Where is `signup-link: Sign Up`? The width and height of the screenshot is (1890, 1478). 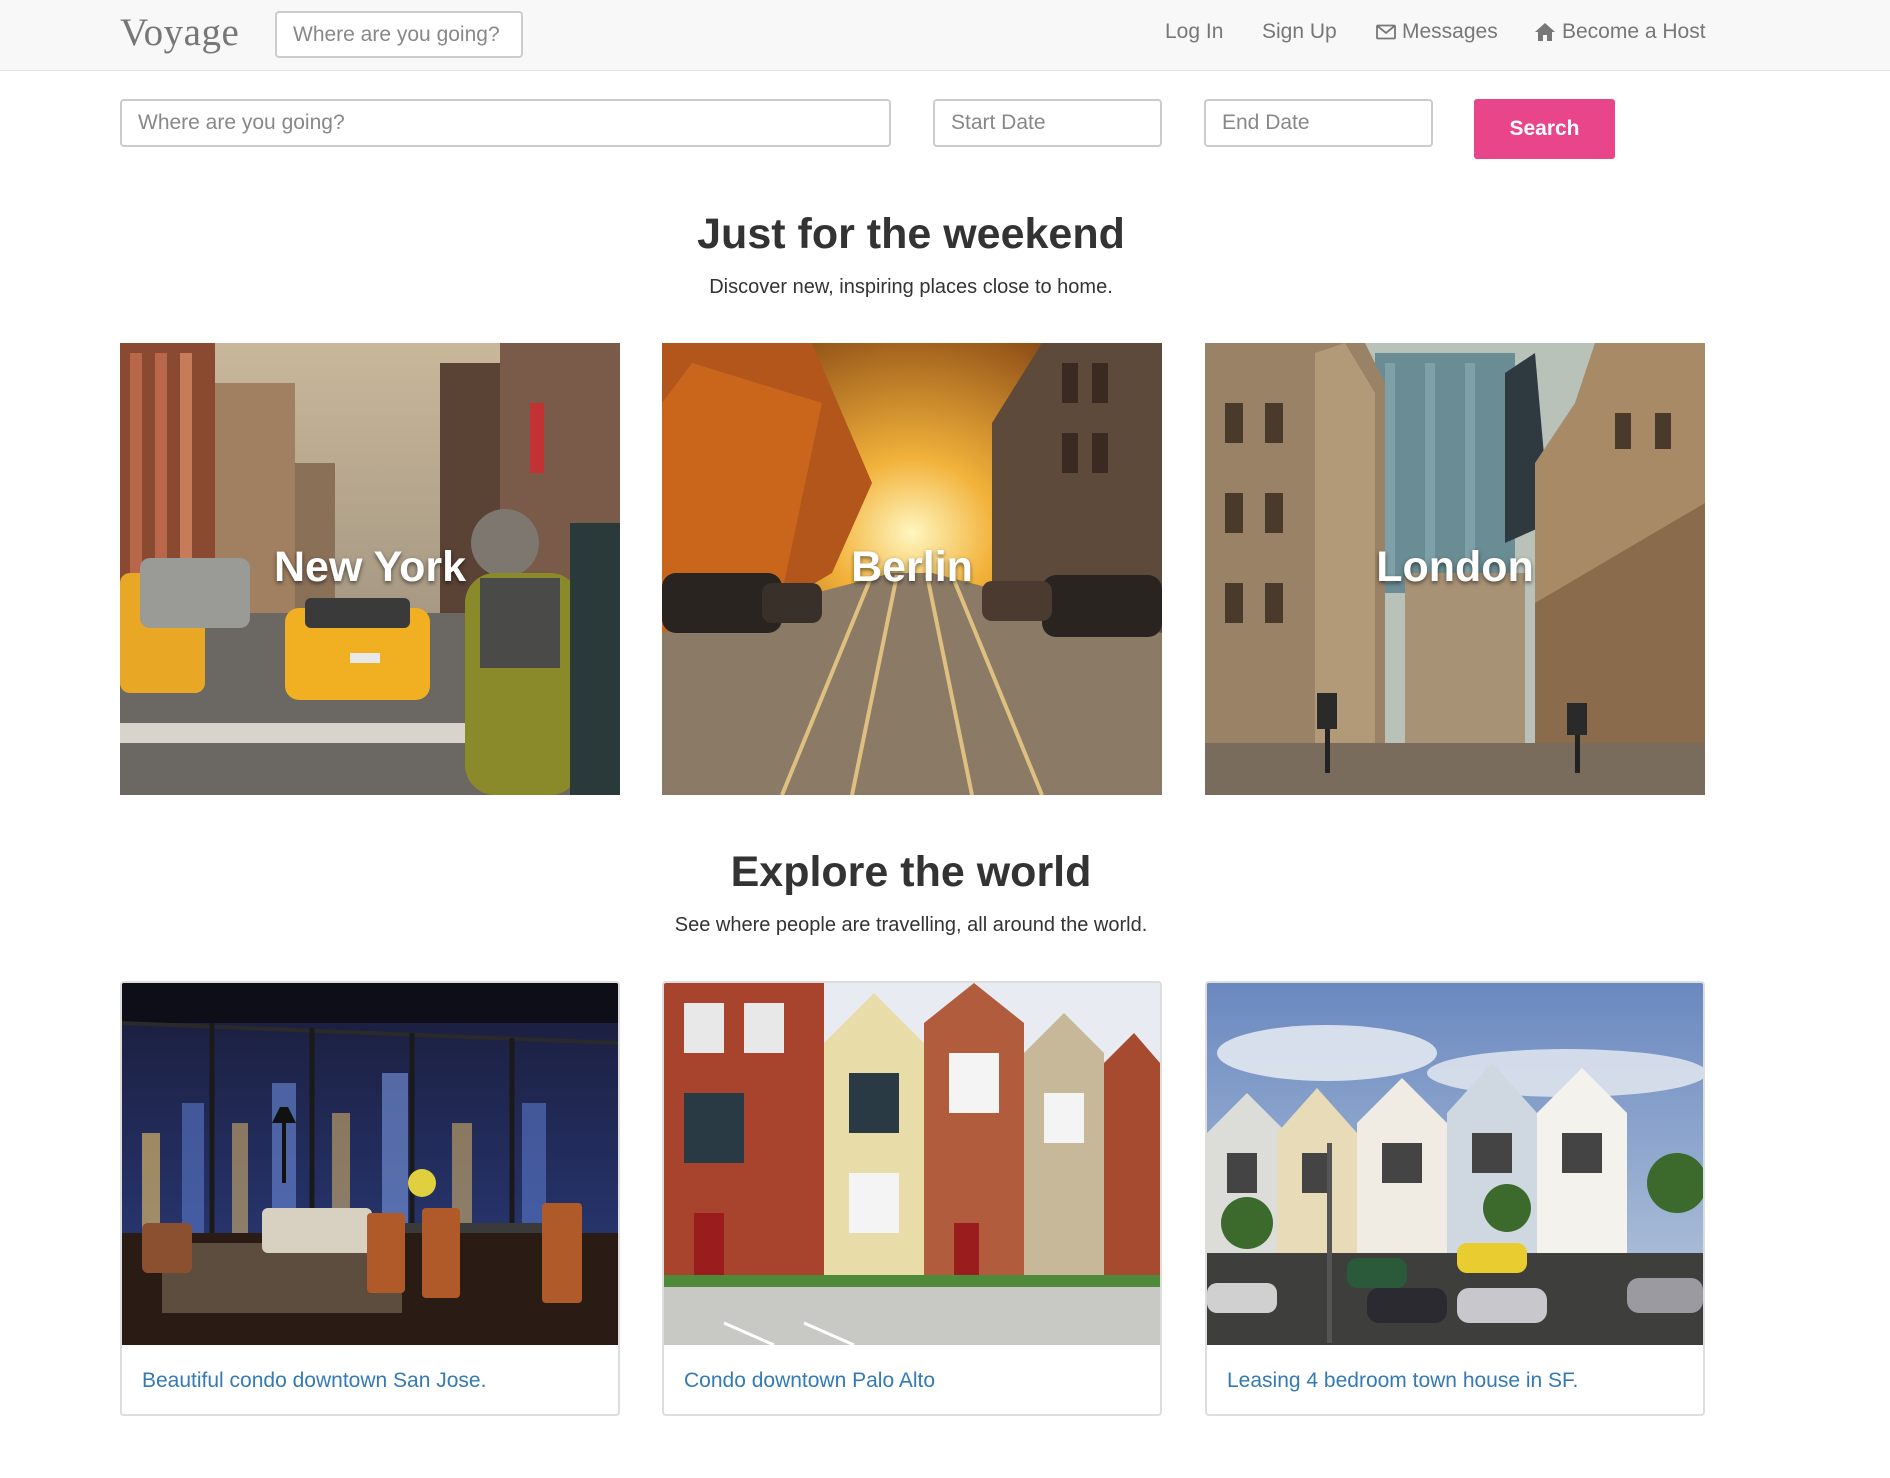 signup-link: Sign Up is located at coordinates (1299, 32).